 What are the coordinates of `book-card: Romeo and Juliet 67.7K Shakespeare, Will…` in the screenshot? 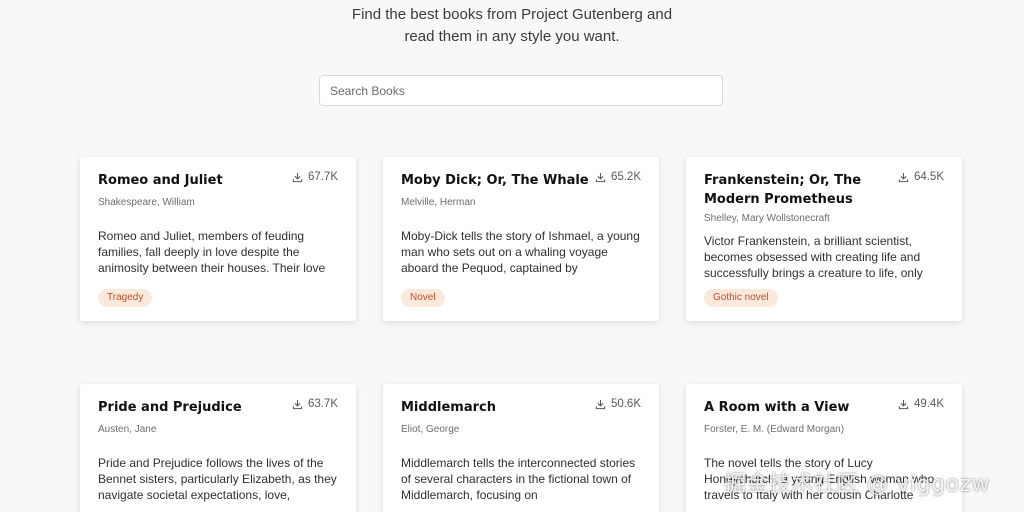 It's located at (218, 239).